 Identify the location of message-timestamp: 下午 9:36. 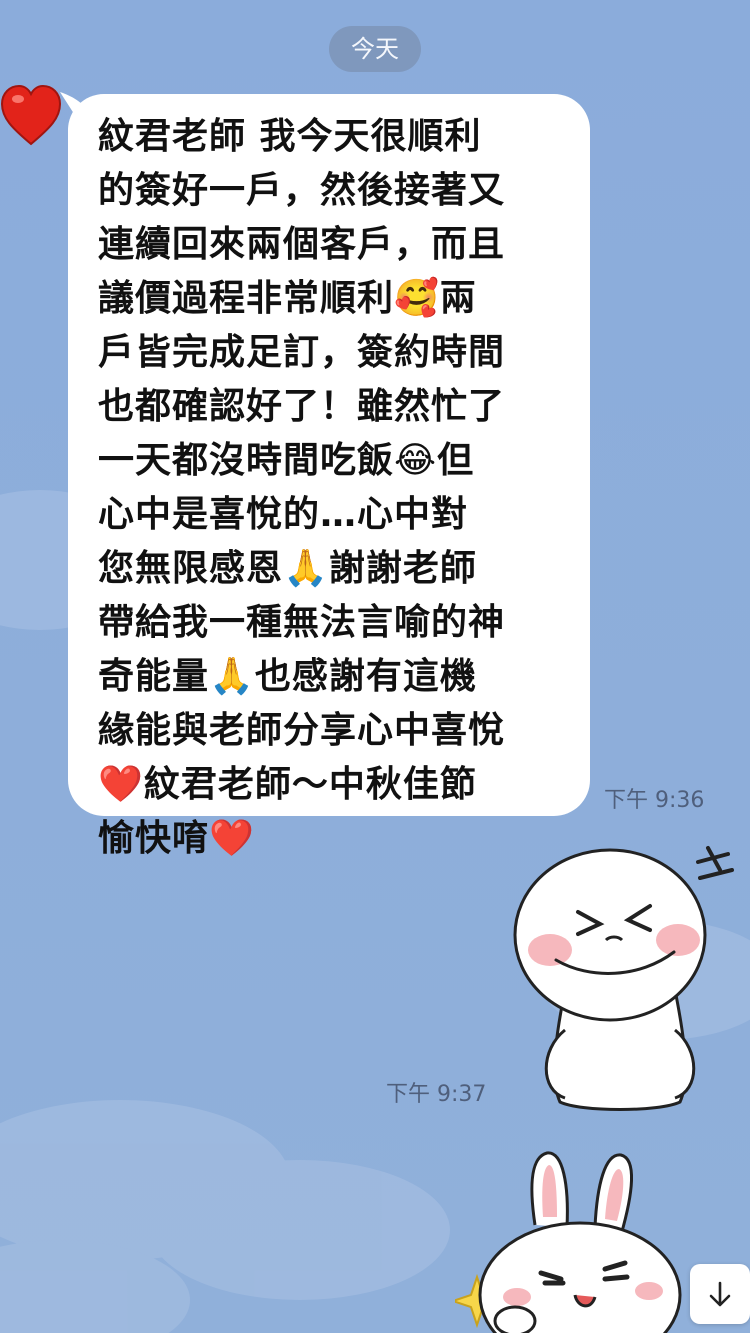
(654, 800).